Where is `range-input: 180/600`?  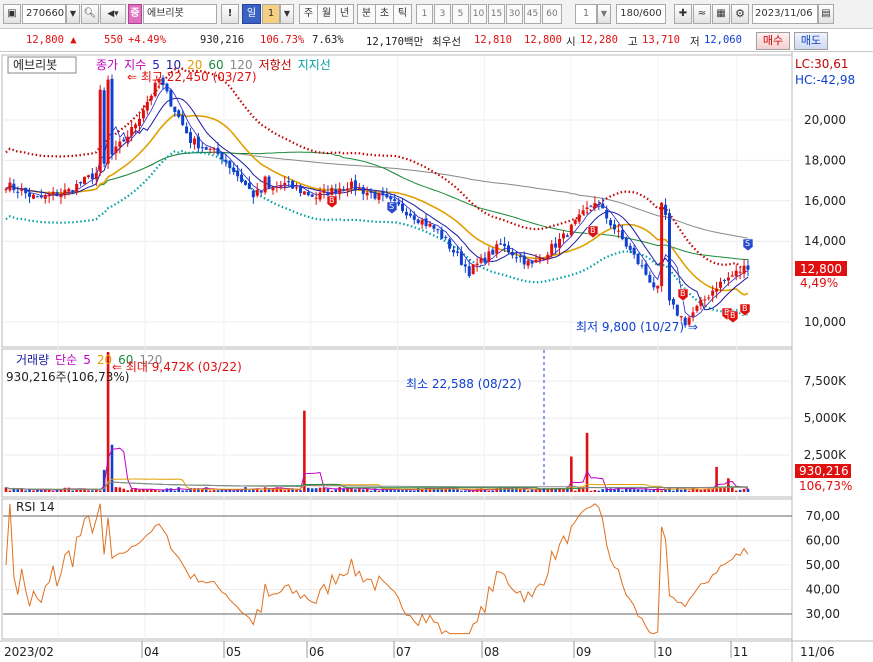 range-input: 180/600 is located at coordinates (641, 14).